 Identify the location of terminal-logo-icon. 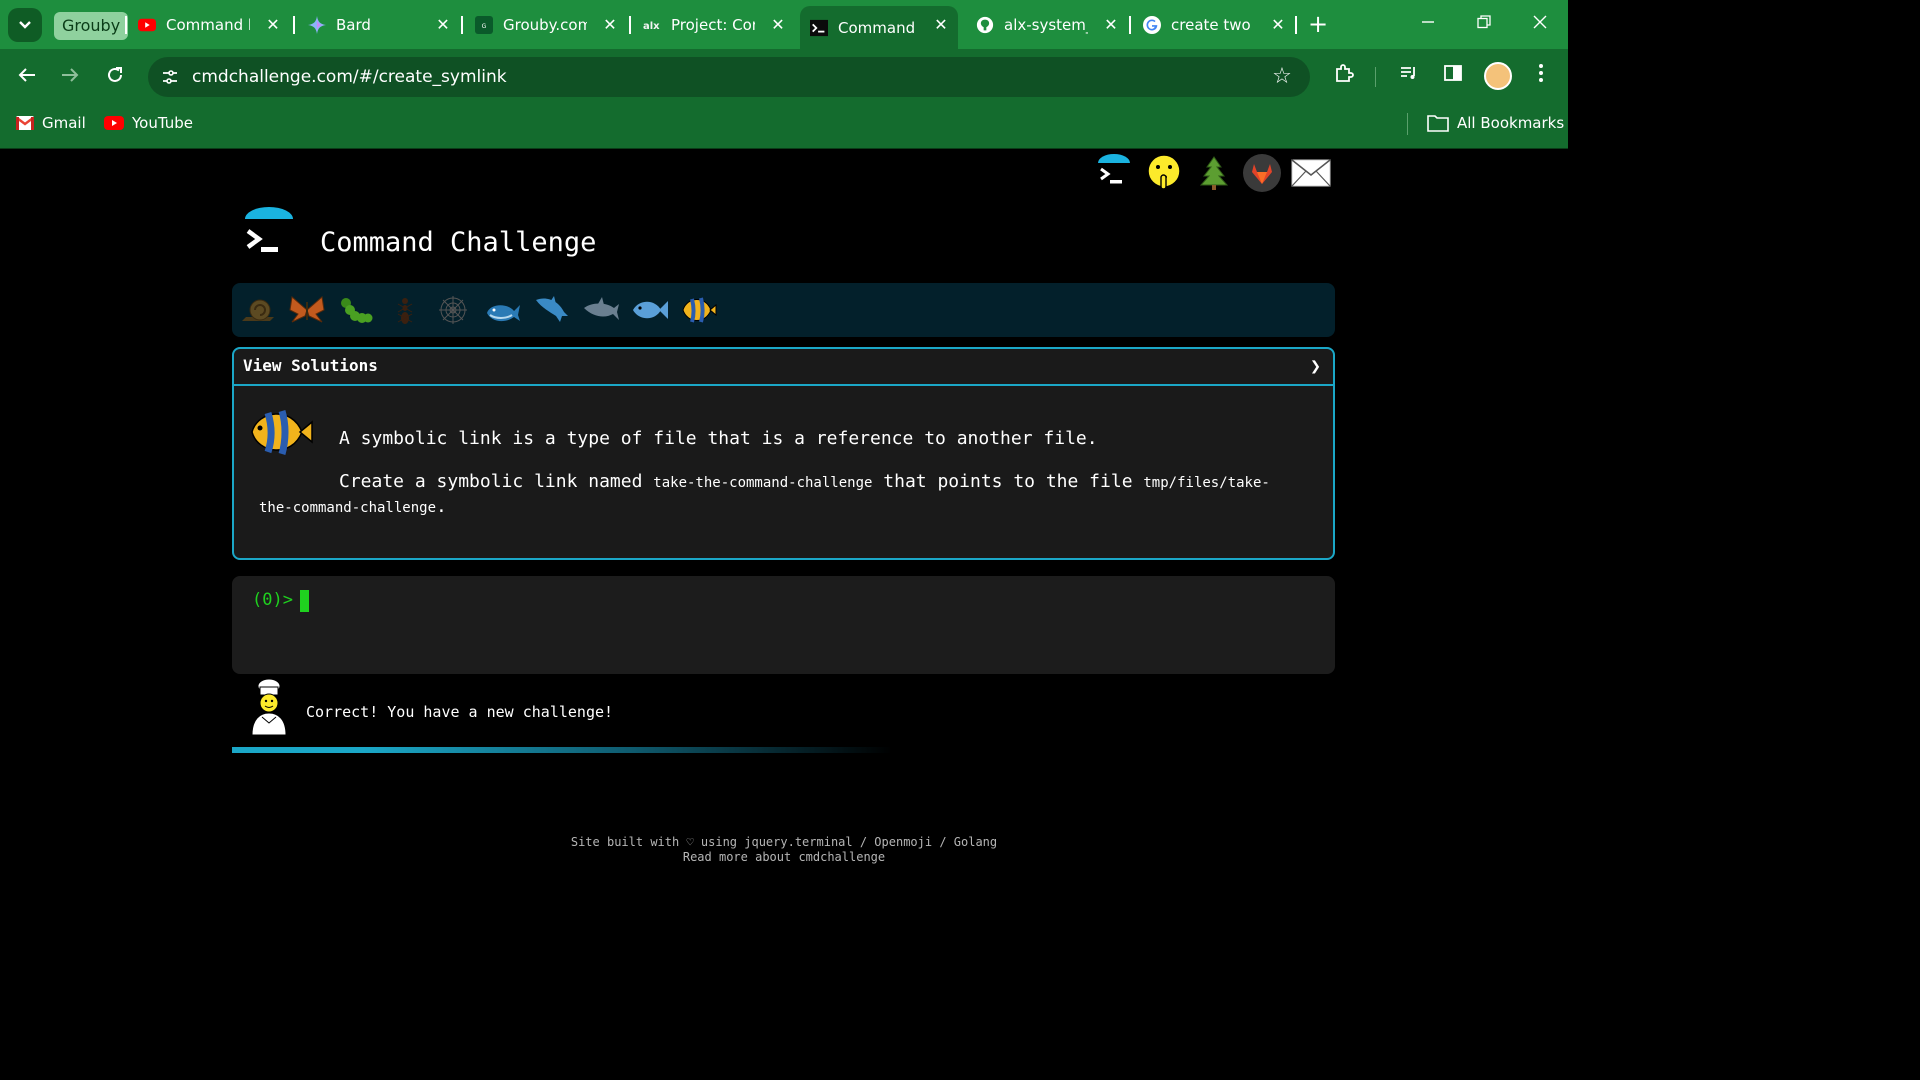
(1114, 169).